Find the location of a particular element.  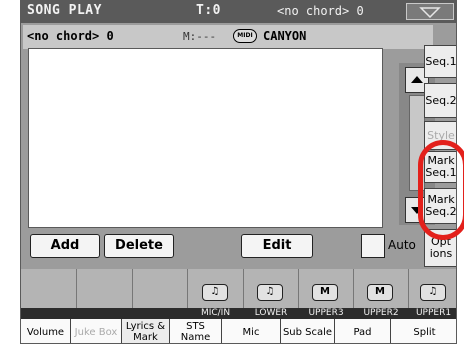

tab-pad: Pad is located at coordinates (362, 331).